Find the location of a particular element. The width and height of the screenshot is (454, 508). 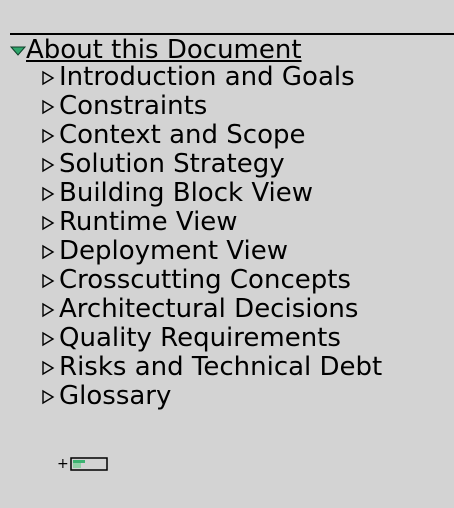

add-child-node-button: + is located at coordinates (83, 464).